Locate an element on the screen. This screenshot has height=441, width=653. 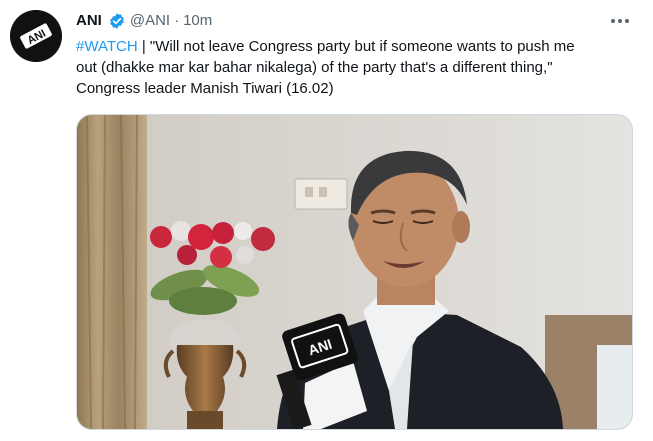
tweet-timestamp: 10m is located at coordinates (197, 21).